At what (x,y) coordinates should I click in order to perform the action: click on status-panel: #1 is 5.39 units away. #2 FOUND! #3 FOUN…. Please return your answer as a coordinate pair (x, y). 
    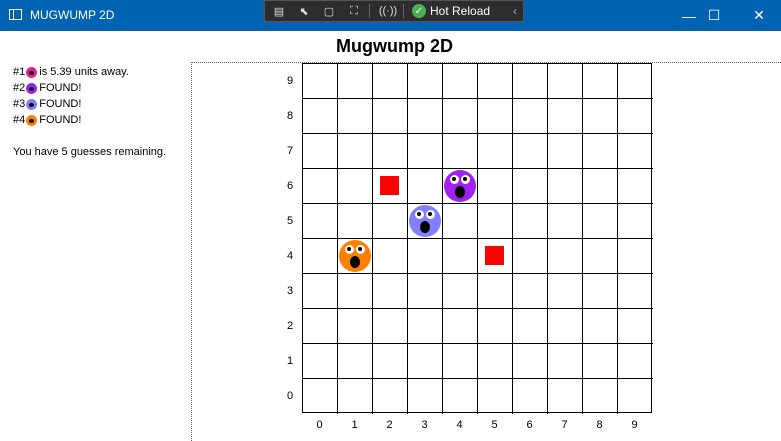
    Looking at the image, I should click on (89, 111).